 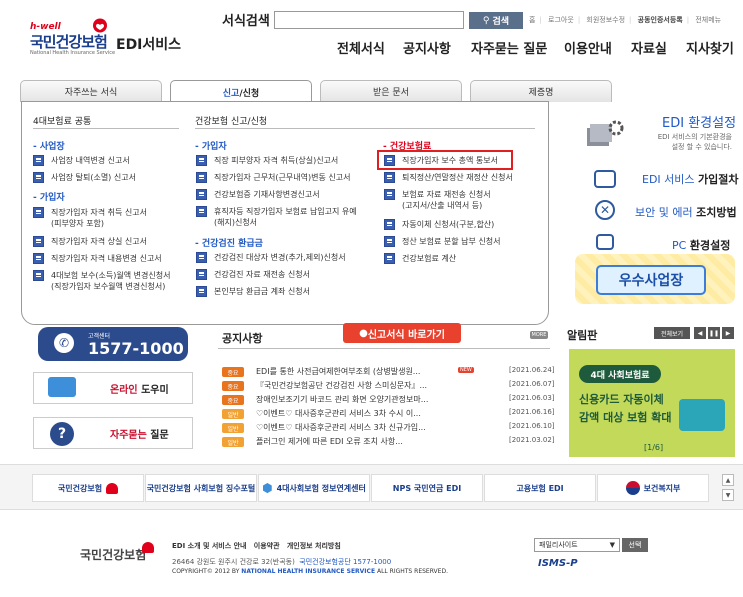 I want to click on gnb-all-forms: 전체서식, so click(x=361, y=47).